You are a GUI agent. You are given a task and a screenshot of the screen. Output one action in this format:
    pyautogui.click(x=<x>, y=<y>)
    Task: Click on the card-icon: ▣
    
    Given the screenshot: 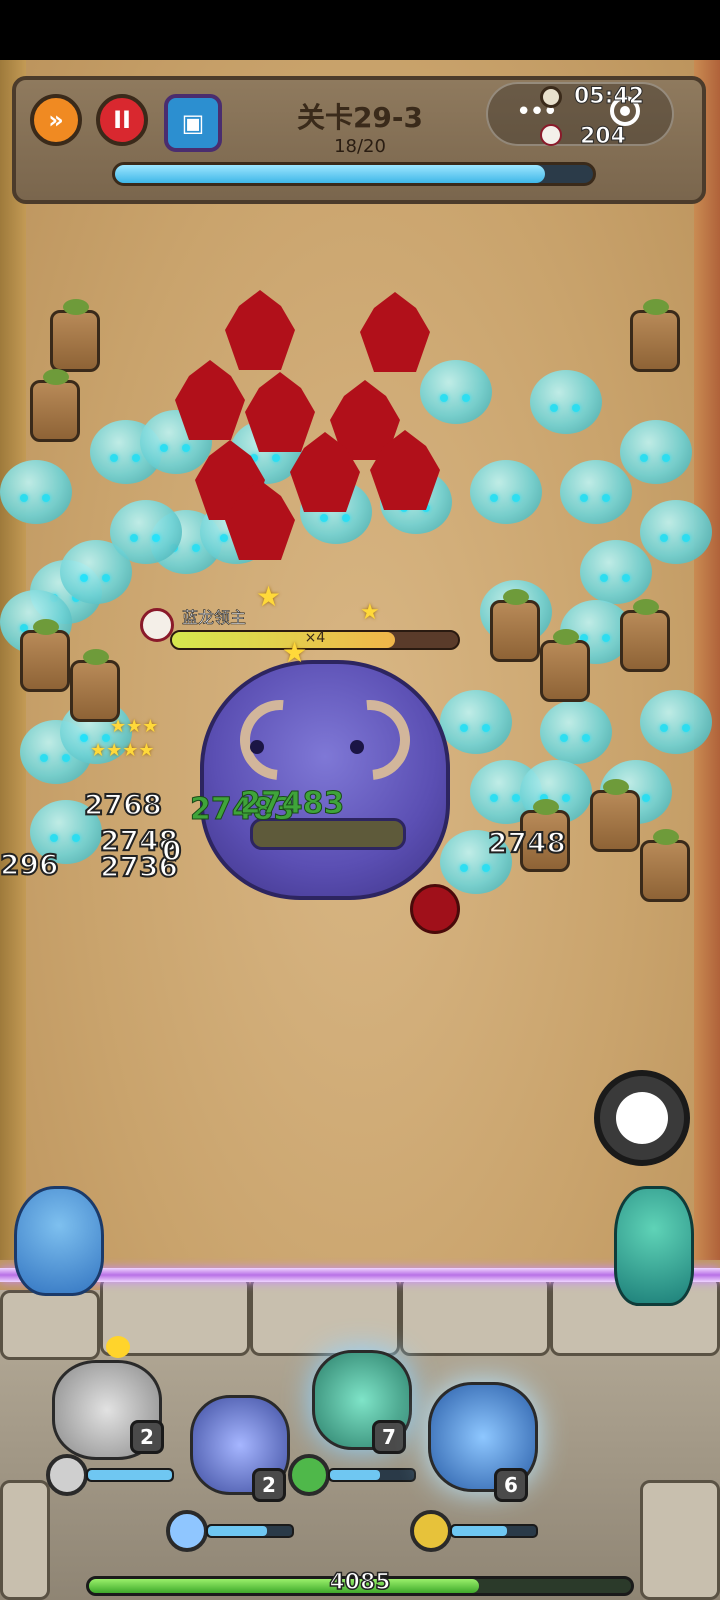 What is the action you would take?
    pyautogui.click(x=193, y=123)
    